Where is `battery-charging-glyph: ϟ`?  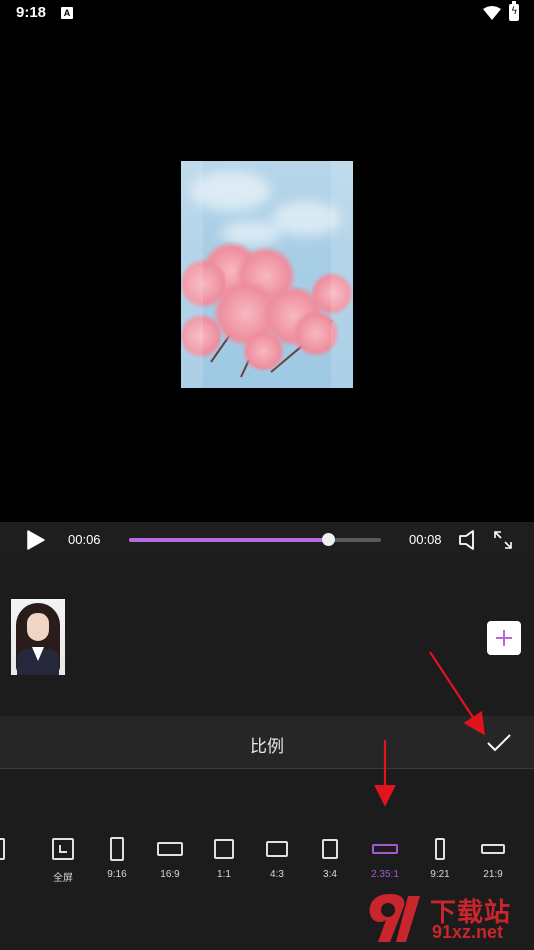 battery-charging-glyph: ϟ is located at coordinates (514, 11).